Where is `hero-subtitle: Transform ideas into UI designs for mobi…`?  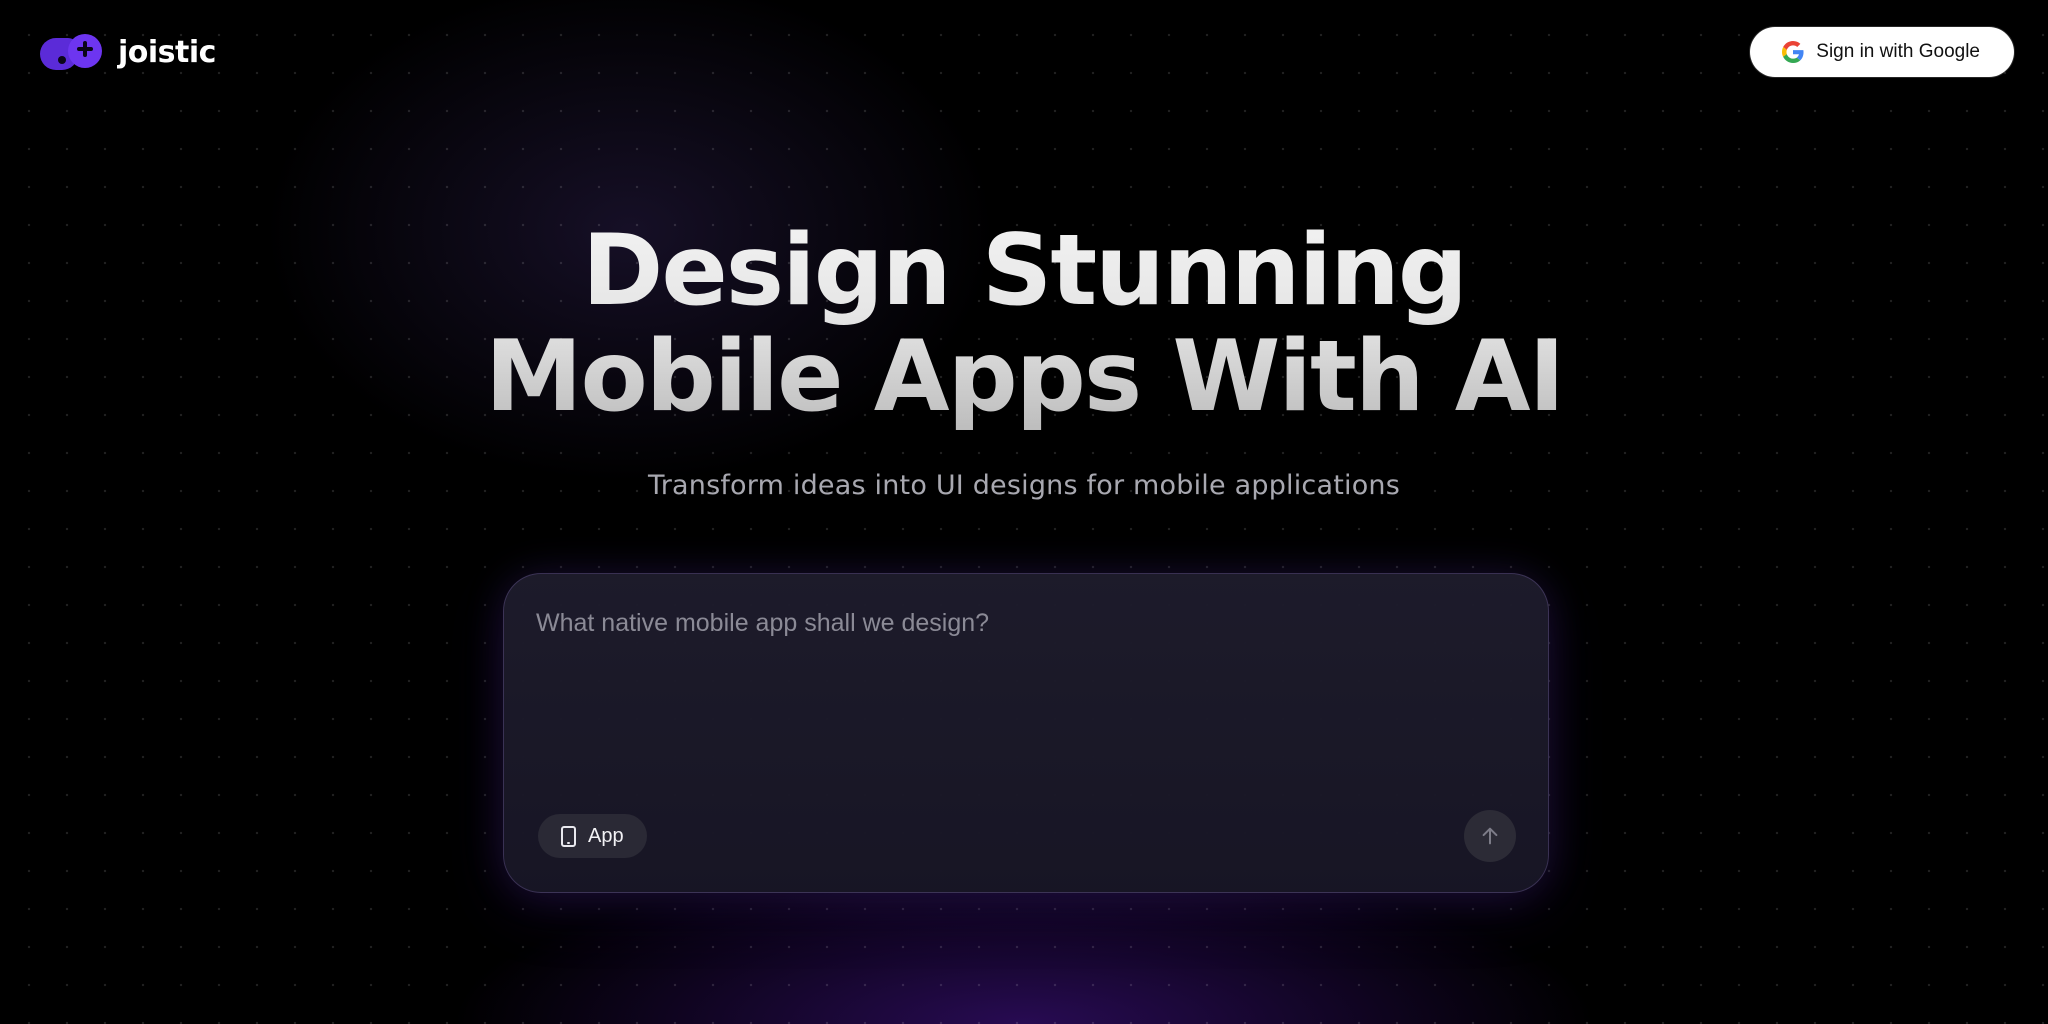 hero-subtitle: Transform ideas into UI designs for mobi… is located at coordinates (1024, 485).